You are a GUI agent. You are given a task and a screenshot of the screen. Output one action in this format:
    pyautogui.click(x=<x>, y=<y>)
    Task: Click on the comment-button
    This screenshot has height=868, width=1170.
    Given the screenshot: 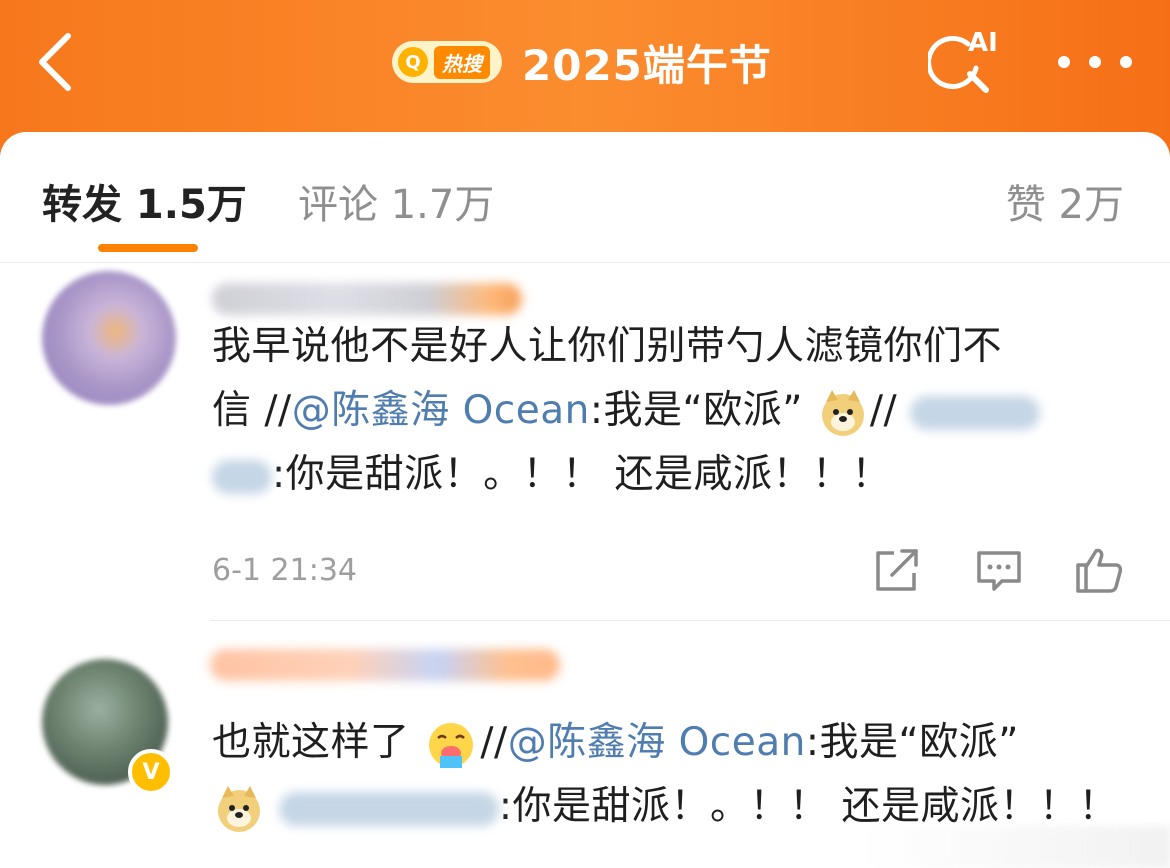 What is the action you would take?
    pyautogui.click(x=999, y=570)
    